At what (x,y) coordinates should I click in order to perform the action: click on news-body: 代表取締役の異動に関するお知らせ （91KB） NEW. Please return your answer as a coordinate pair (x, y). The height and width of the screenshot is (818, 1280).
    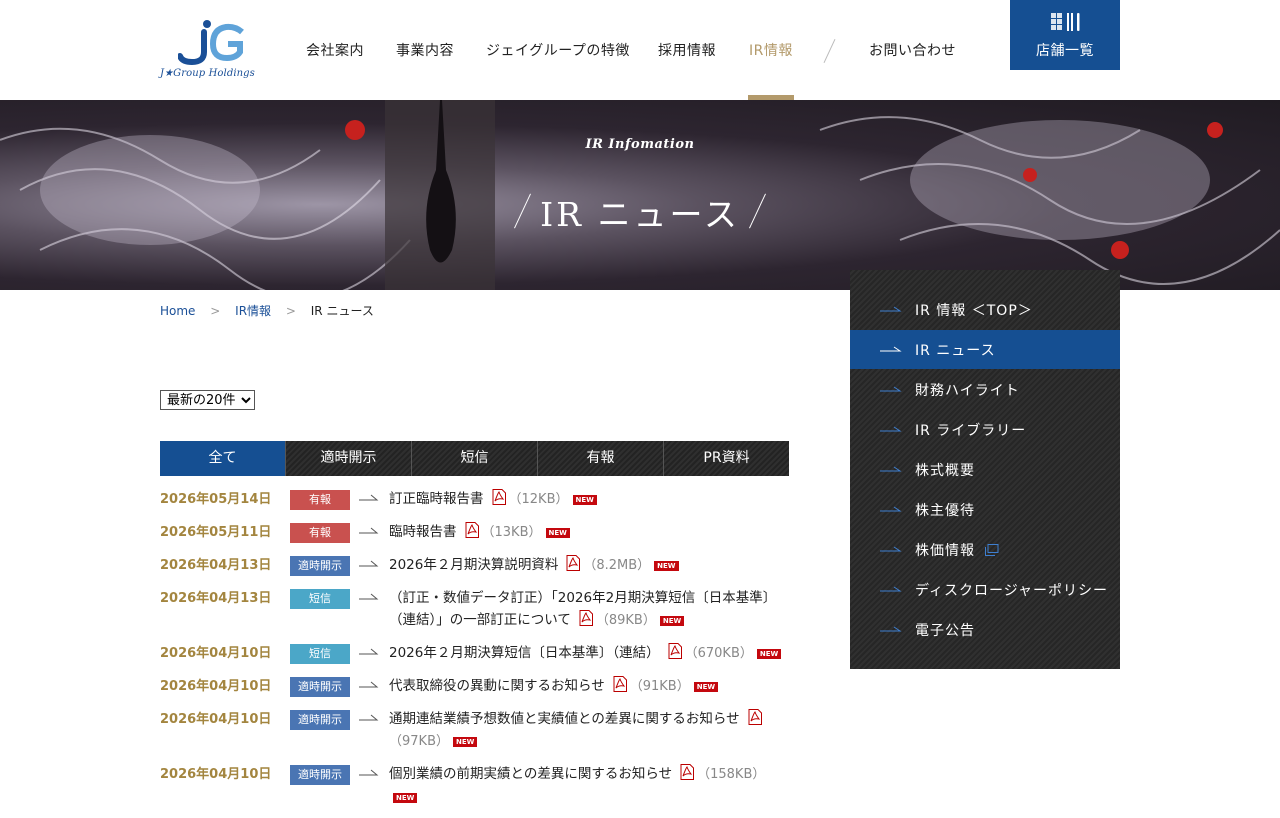
    Looking at the image, I should click on (589, 686).